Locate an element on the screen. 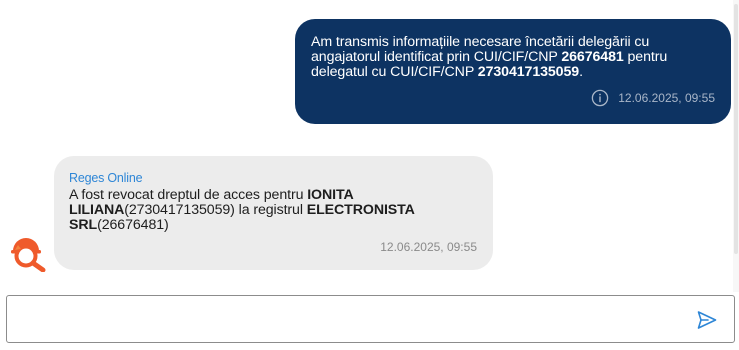  chat-scrollbar-thumb is located at coordinates (736, 129).